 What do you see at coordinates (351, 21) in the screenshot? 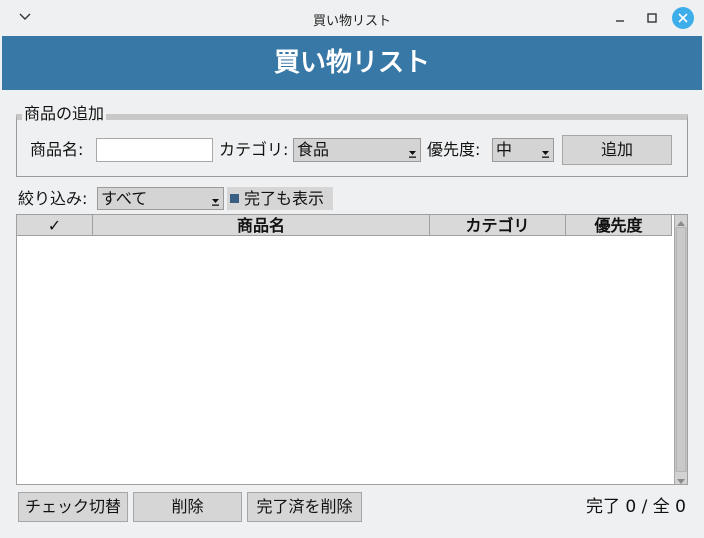
I see `window-title: 買い物リスト` at bounding box center [351, 21].